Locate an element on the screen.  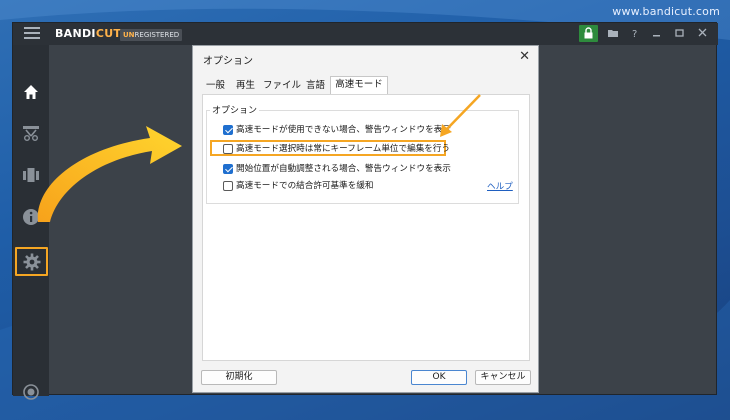
reset-button: 初期化 is located at coordinates (239, 377).